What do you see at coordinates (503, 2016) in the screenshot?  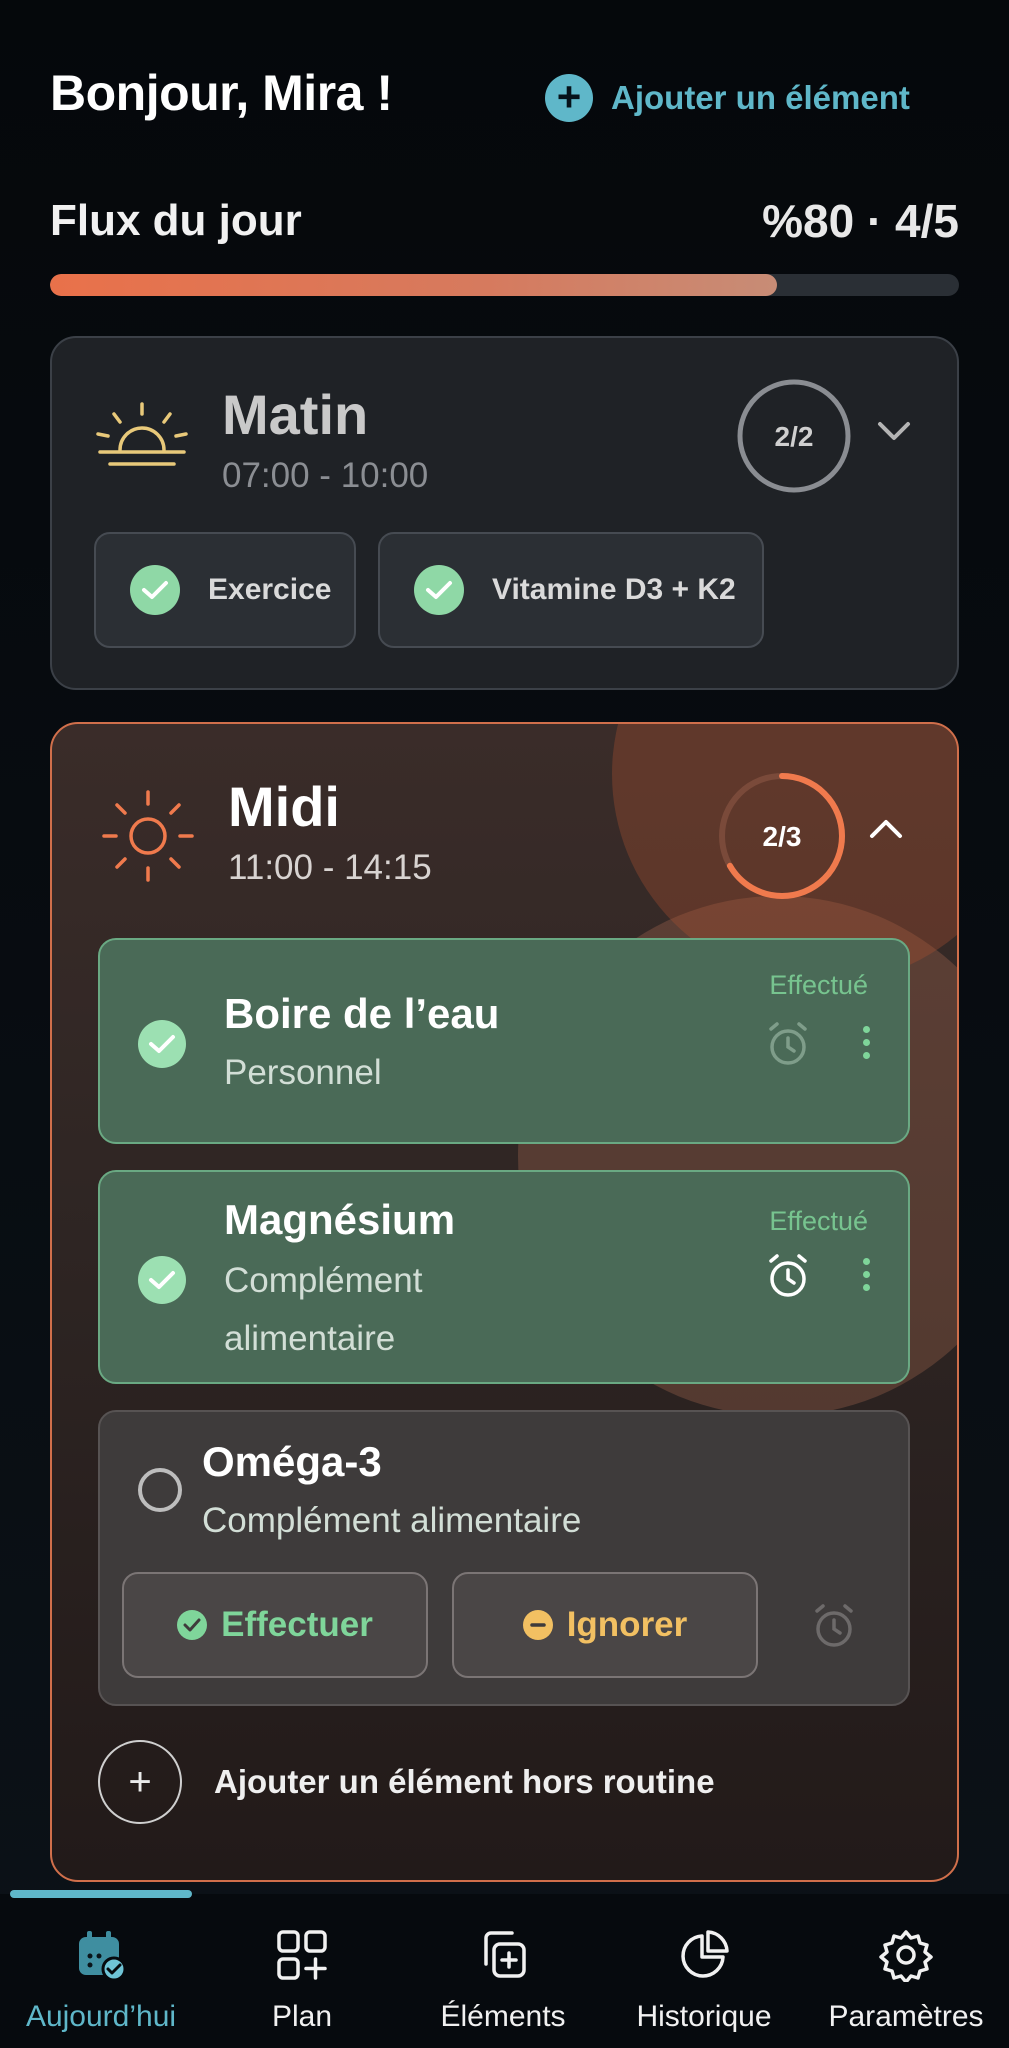 I see `nav-label: Éléments` at bounding box center [503, 2016].